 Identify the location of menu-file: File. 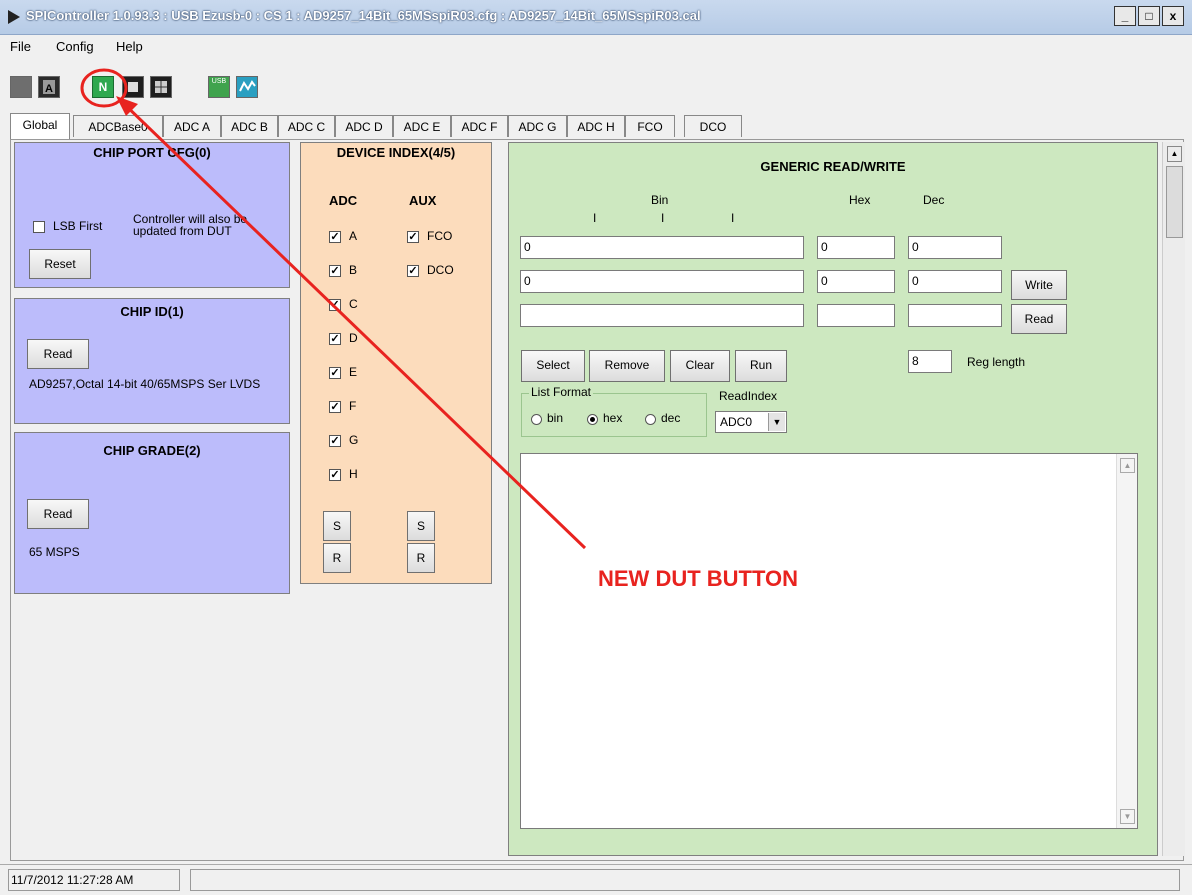
(20, 46).